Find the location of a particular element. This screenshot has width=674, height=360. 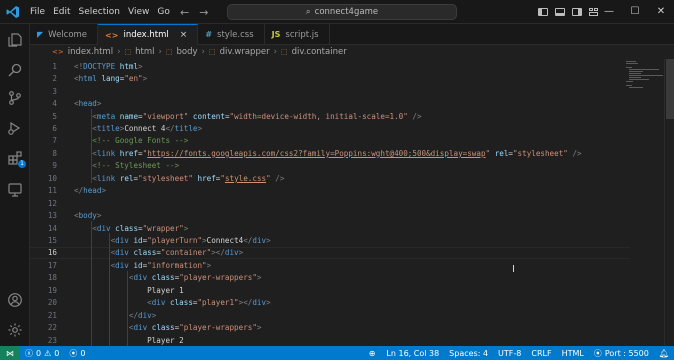

minimize-icon: — is located at coordinates (609, 12).